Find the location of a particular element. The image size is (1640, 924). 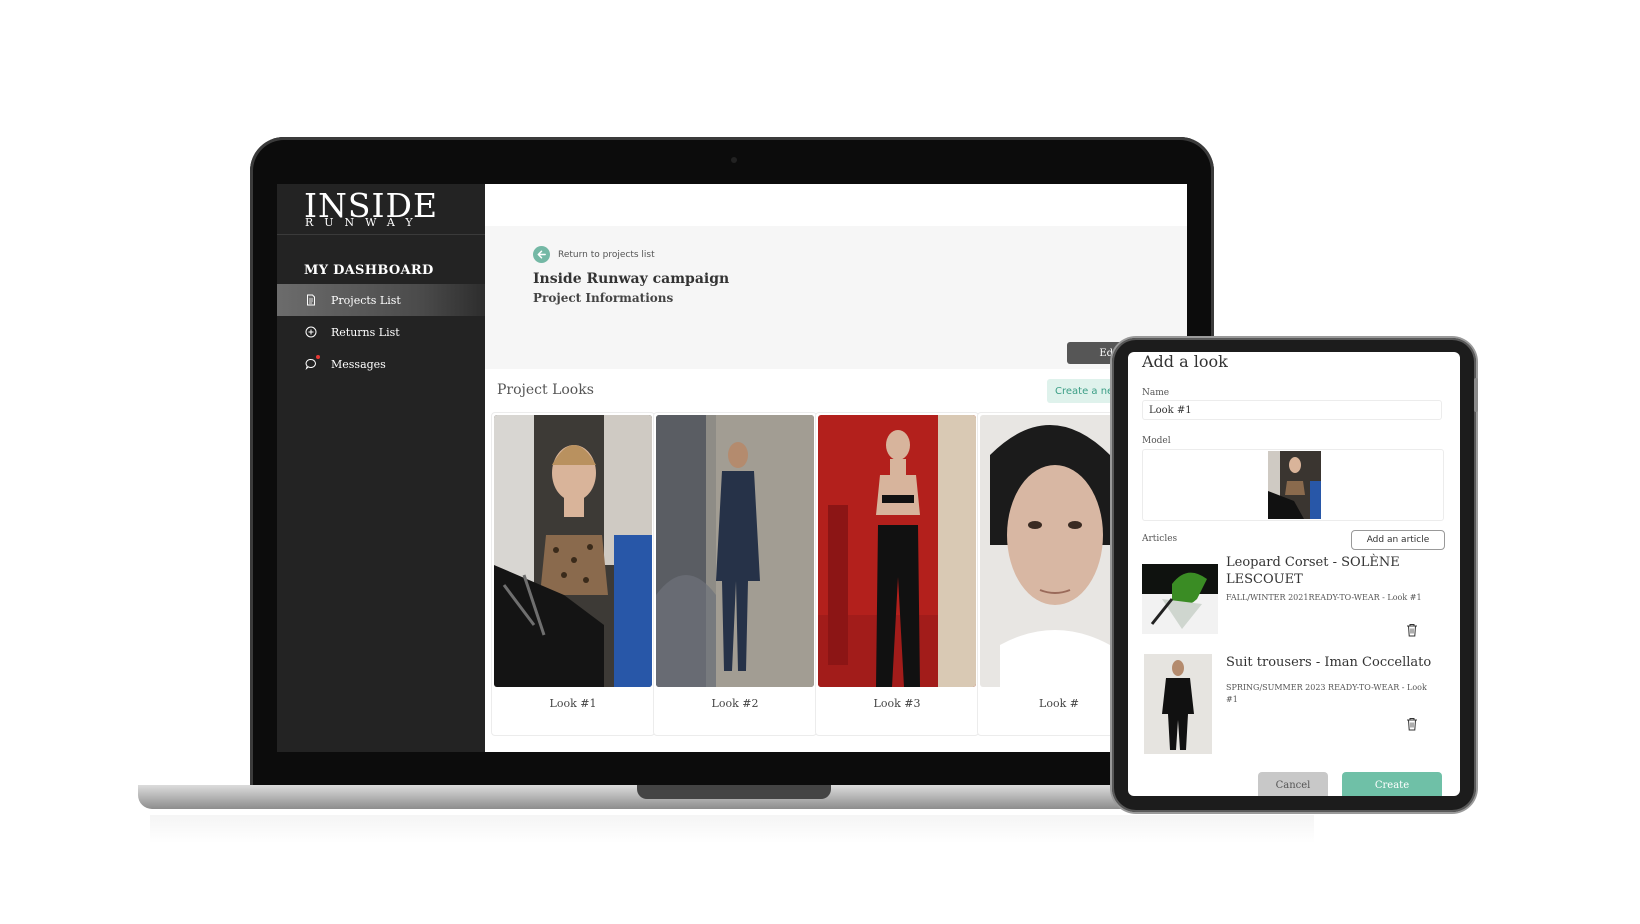

sidebar-item-returns-list: Returns List is located at coordinates (381, 332).